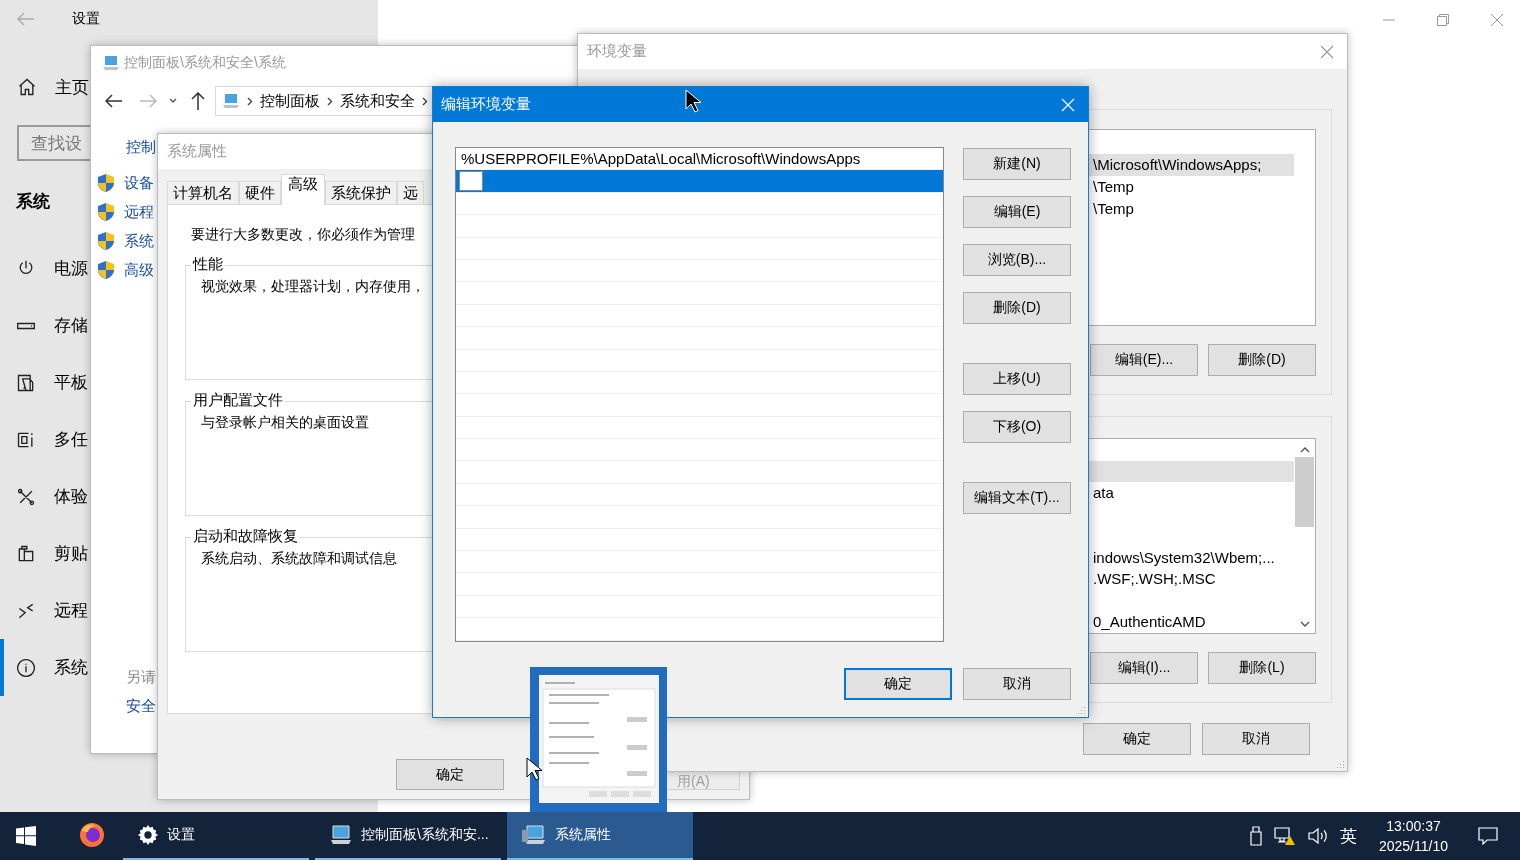 The image size is (1520, 860). Describe the element at coordinates (141, 677) in the screenshot. I see `section-label: 另请` at that location.